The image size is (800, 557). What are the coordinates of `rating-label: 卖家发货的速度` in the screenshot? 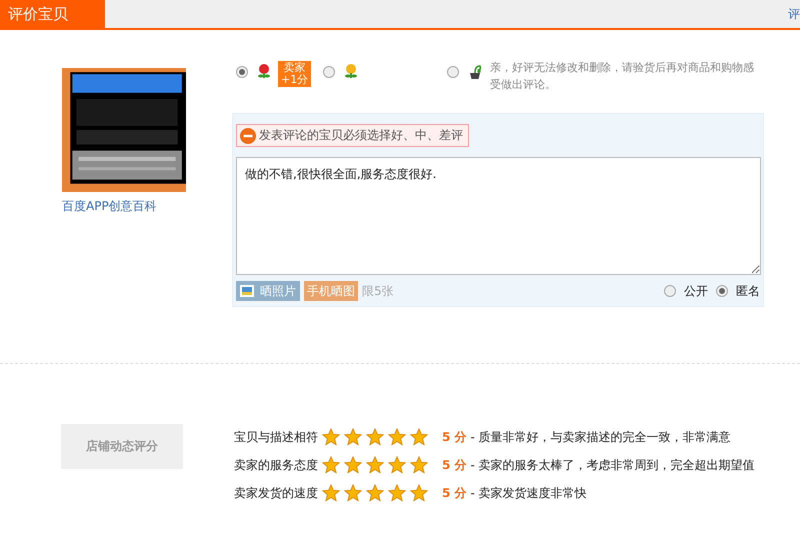 It's located at (276, 493).